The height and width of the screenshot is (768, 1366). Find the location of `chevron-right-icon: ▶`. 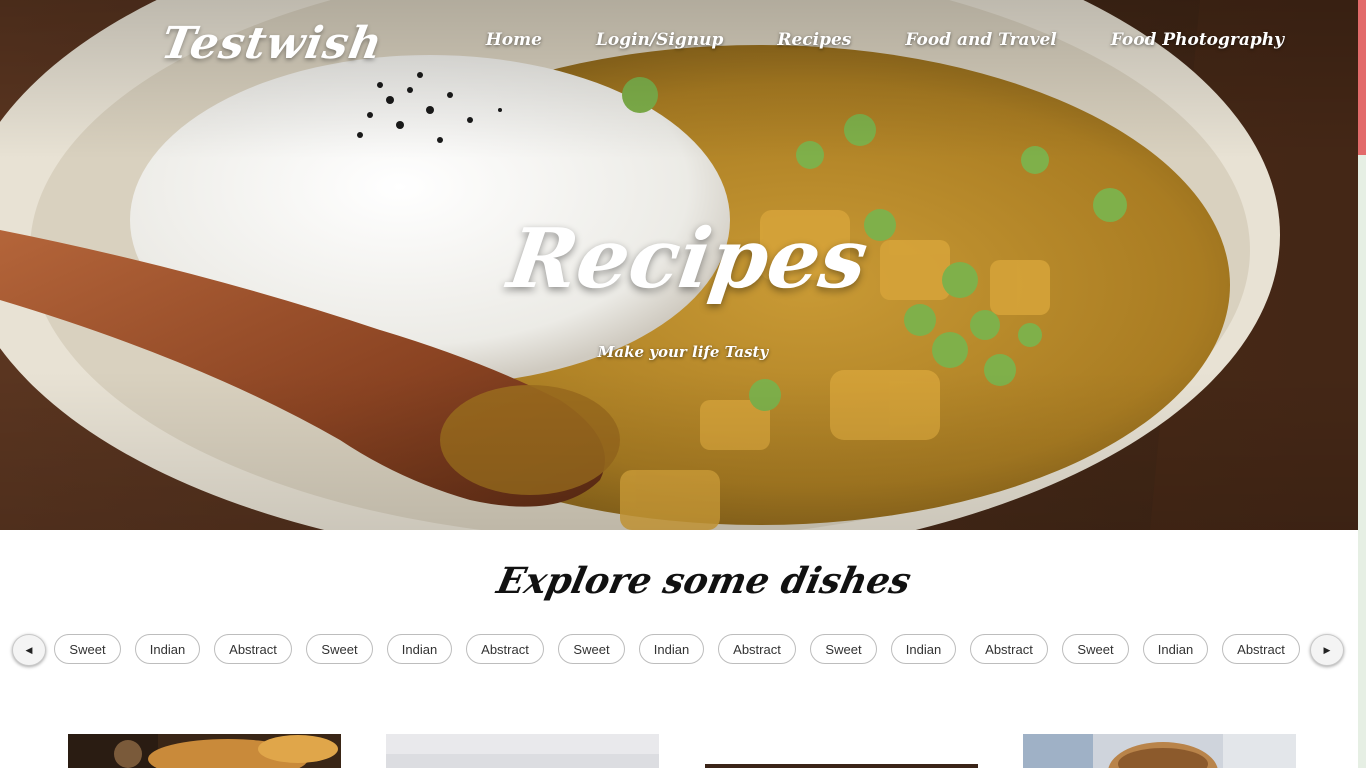

chevron-right-icon: ▶ is located at coordinates (1327, 649).